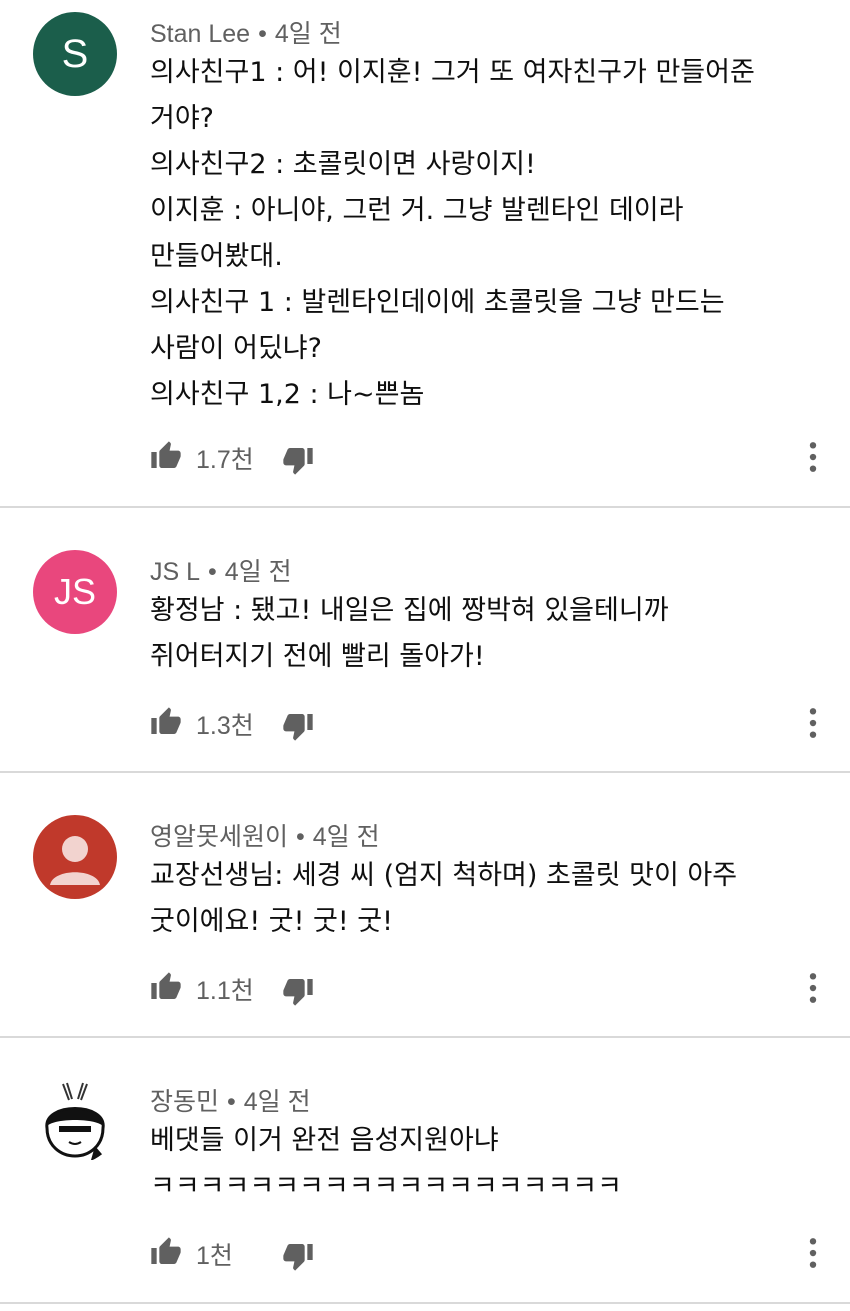 Image resolution: width=850 pixels, height=1311 pixels. I want to click on author-name: 장동민, so click(184, 1102).